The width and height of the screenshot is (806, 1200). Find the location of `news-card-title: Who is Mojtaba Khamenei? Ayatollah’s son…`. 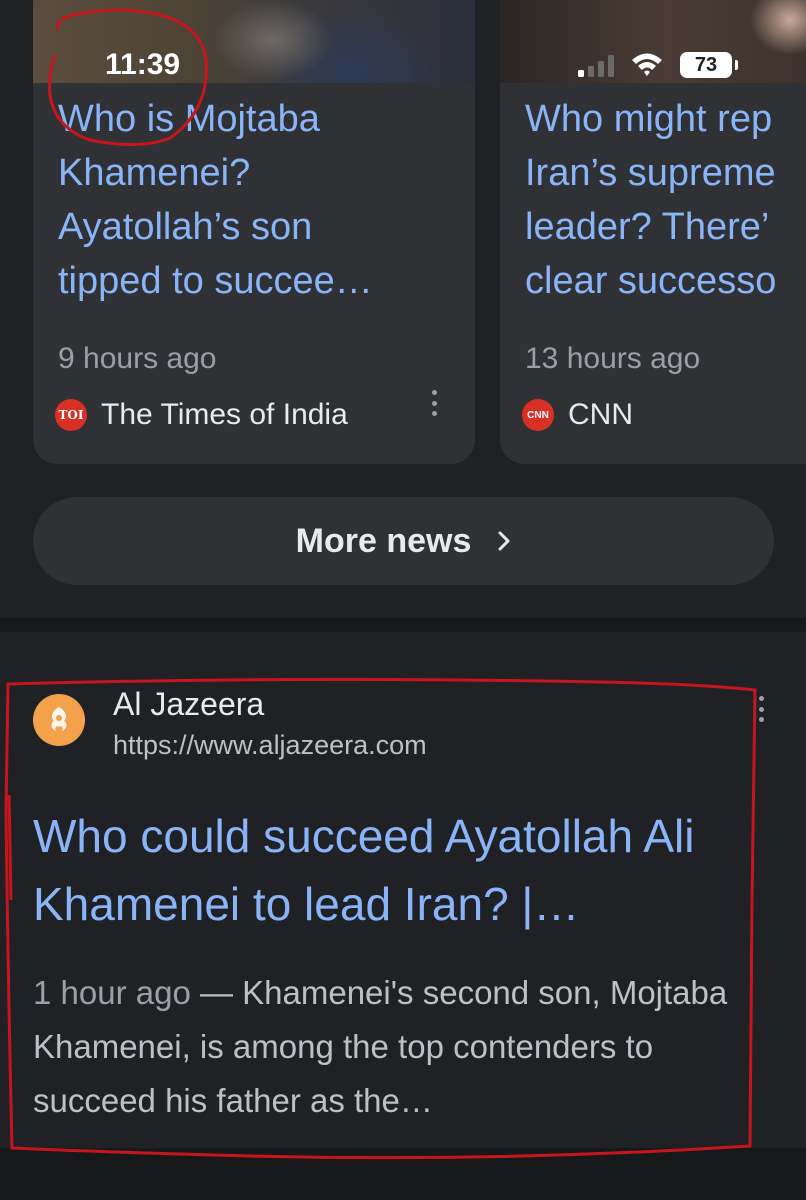

news-card-title: Who is Mojtaba Khamenei? Ayatollah’s son… is located at coordinates (215, 200).